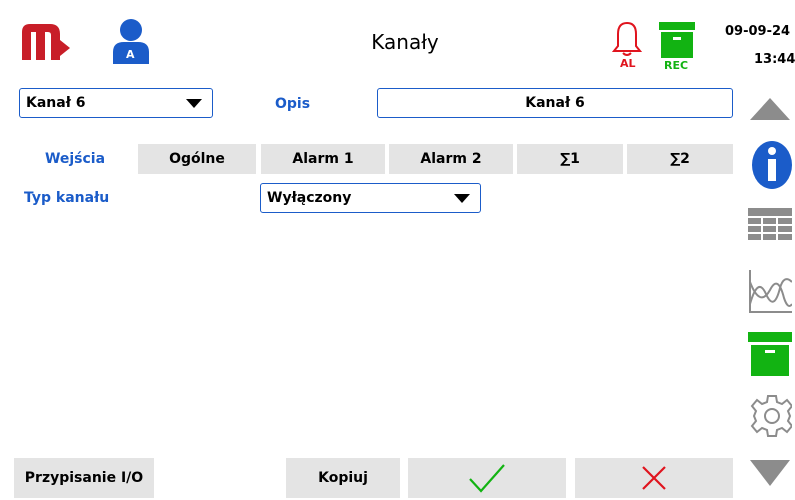 The width and height of the screenshot is (795, 500). I want to click on description-value: Kanał 6, so click(555, 103).